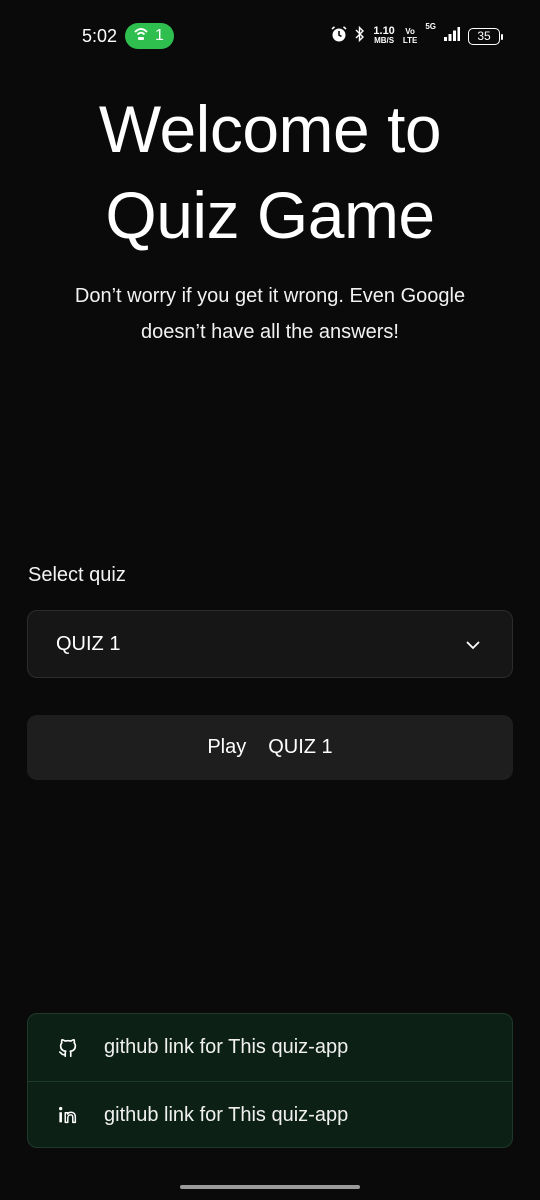 The width and height of the screenshot is (540, 1200). I want to click on home-indicator, so click(270, 1187).